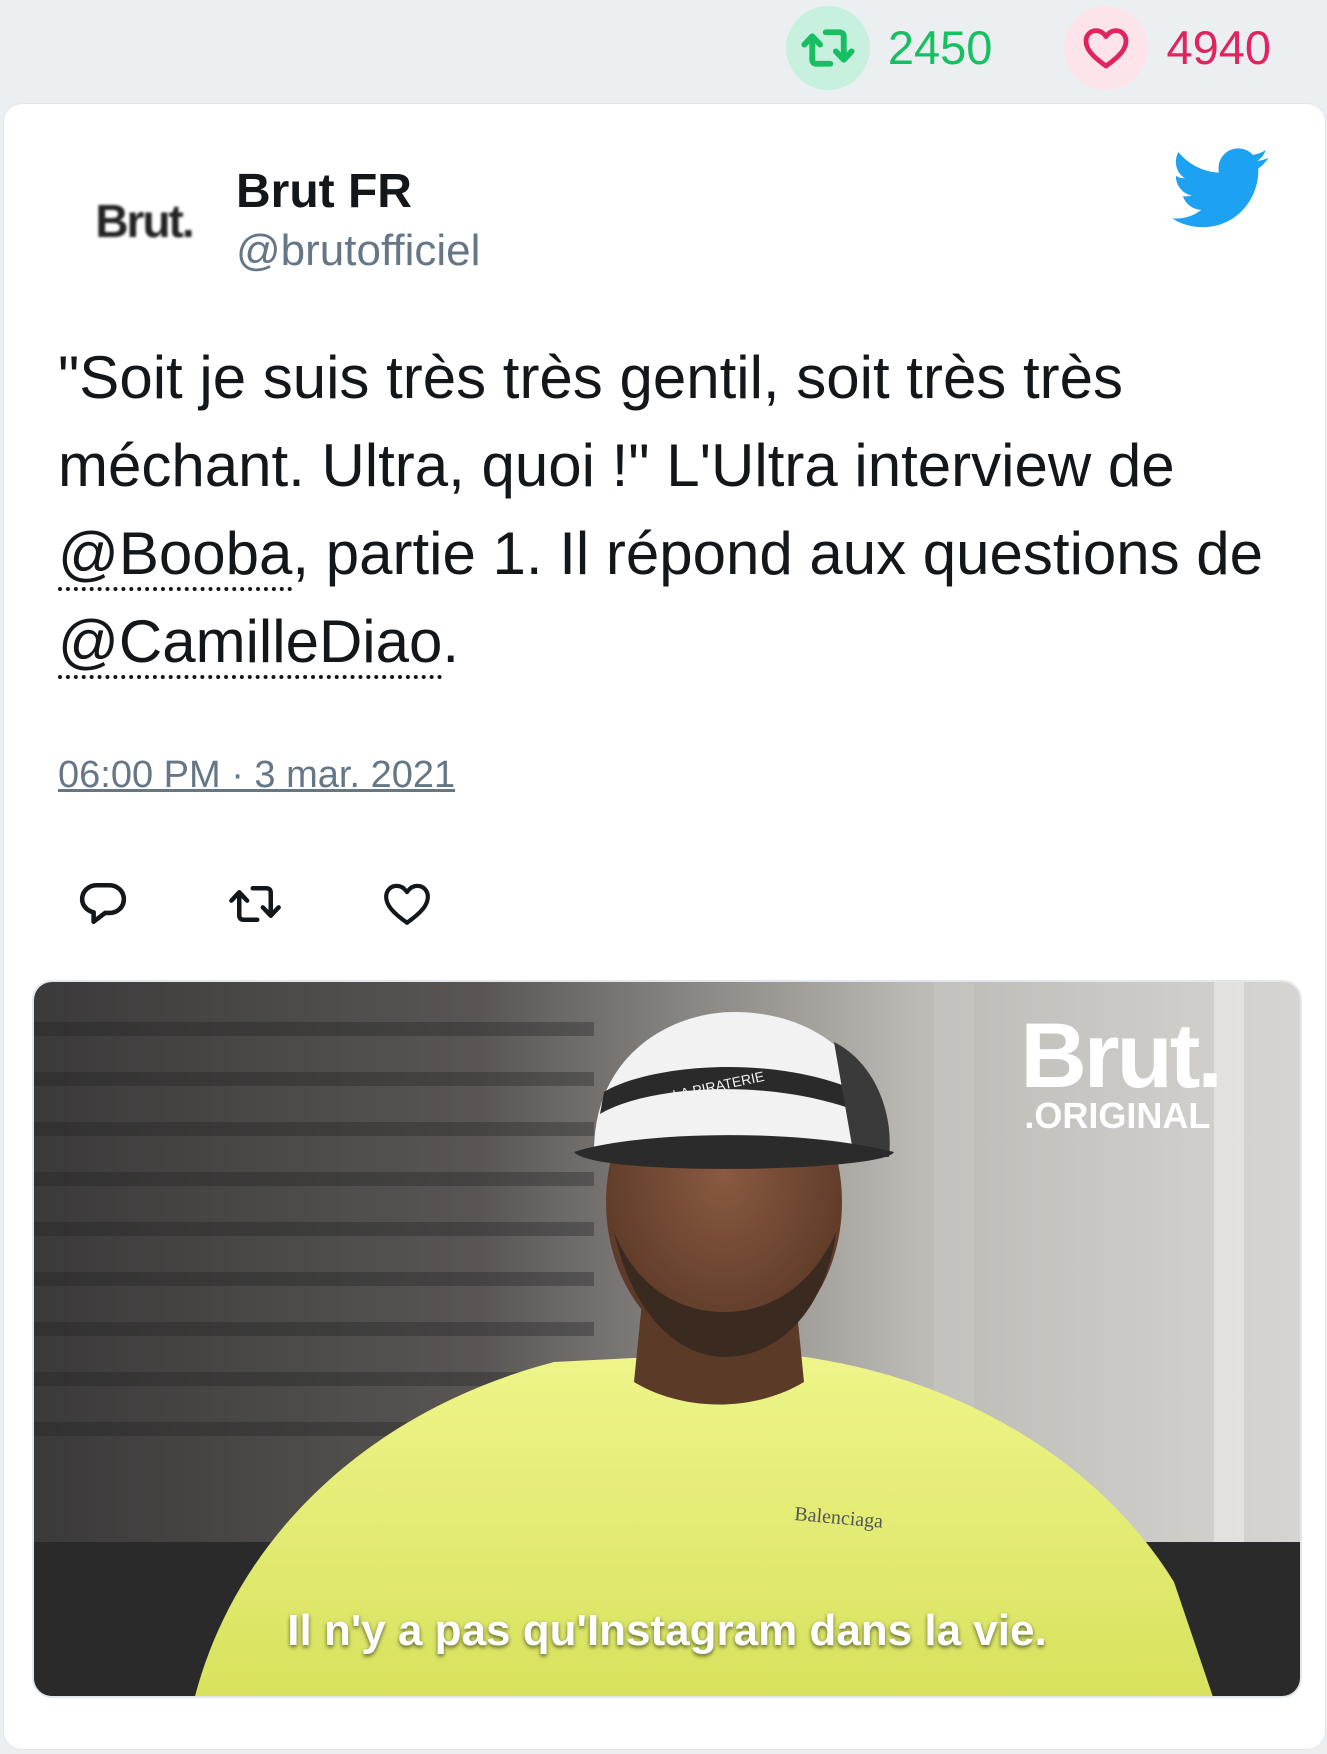 The width and height of the screenshot is (1327, 1754). I want to click on tweet-text-part: , partie 1. Il répond aux questions de, so click(778, 553).